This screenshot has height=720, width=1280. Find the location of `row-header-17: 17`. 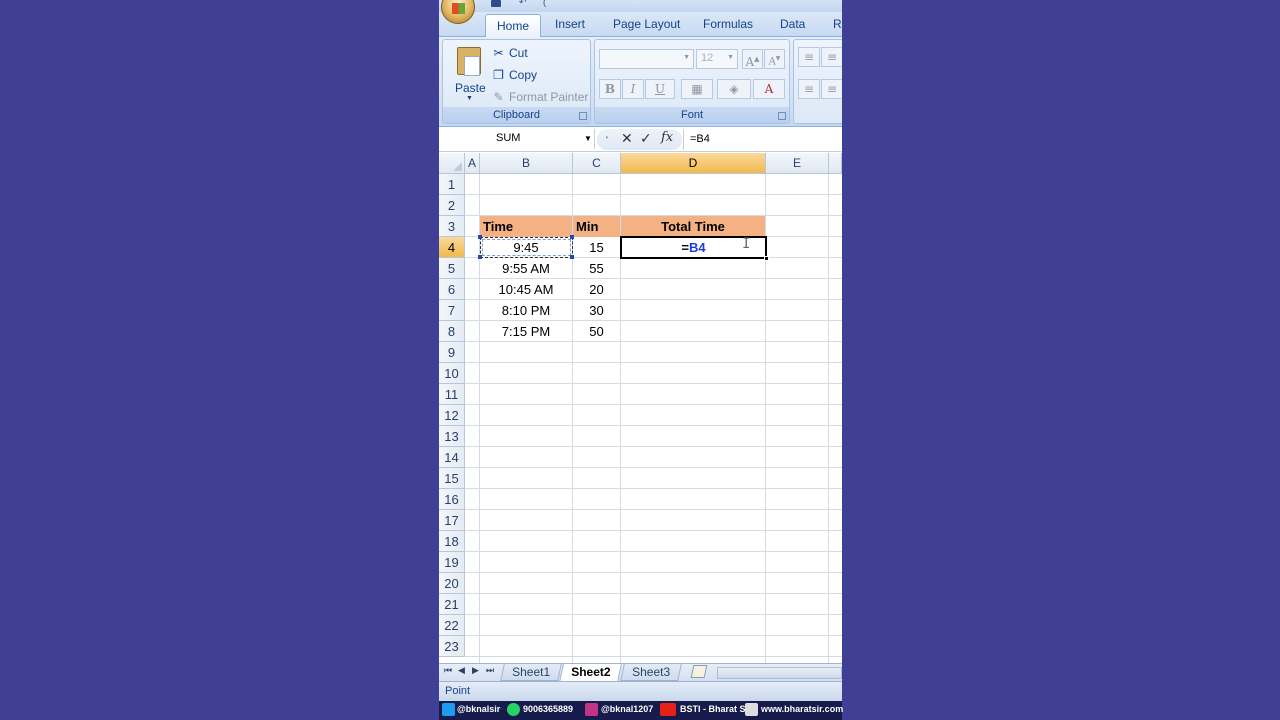

row-header-17: 17 is located at coordinates (452, 520).